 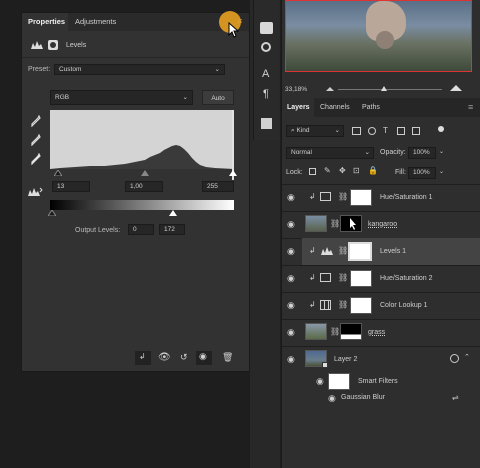 What do you see at coordinates (390, 89) in the screenshot?
I see `zoom-slider-track` at bounding box center [390, 89].